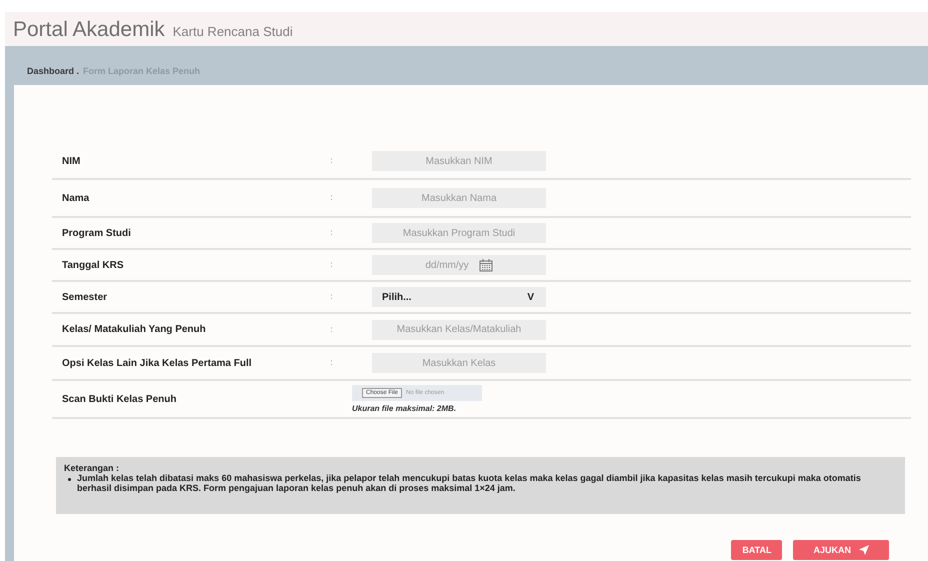 The height and width of the screenshot is (561, 928). I want to click on note-text: Jumlah kelas telah dibatasi maks 60 mahasiswa perkelas, jika pelapor telah mencukupi batas kuota kelas maka kelas gagal diambil jika kapasitas kelas masih tercukupi maka otomatis berhasil disimpan pada KRS. Form pengajuan laporan kelas penuh akan di proses maksimal 1×24 jam., so click(469, 483).